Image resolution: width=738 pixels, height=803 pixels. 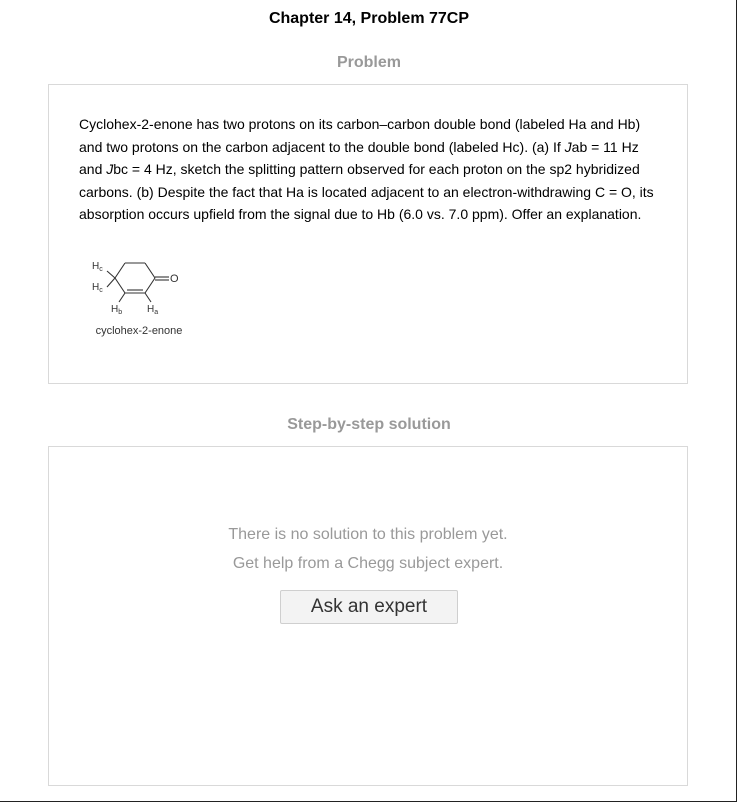 I want to click on problem-section-title: Problem, so click(x=368, y=62).